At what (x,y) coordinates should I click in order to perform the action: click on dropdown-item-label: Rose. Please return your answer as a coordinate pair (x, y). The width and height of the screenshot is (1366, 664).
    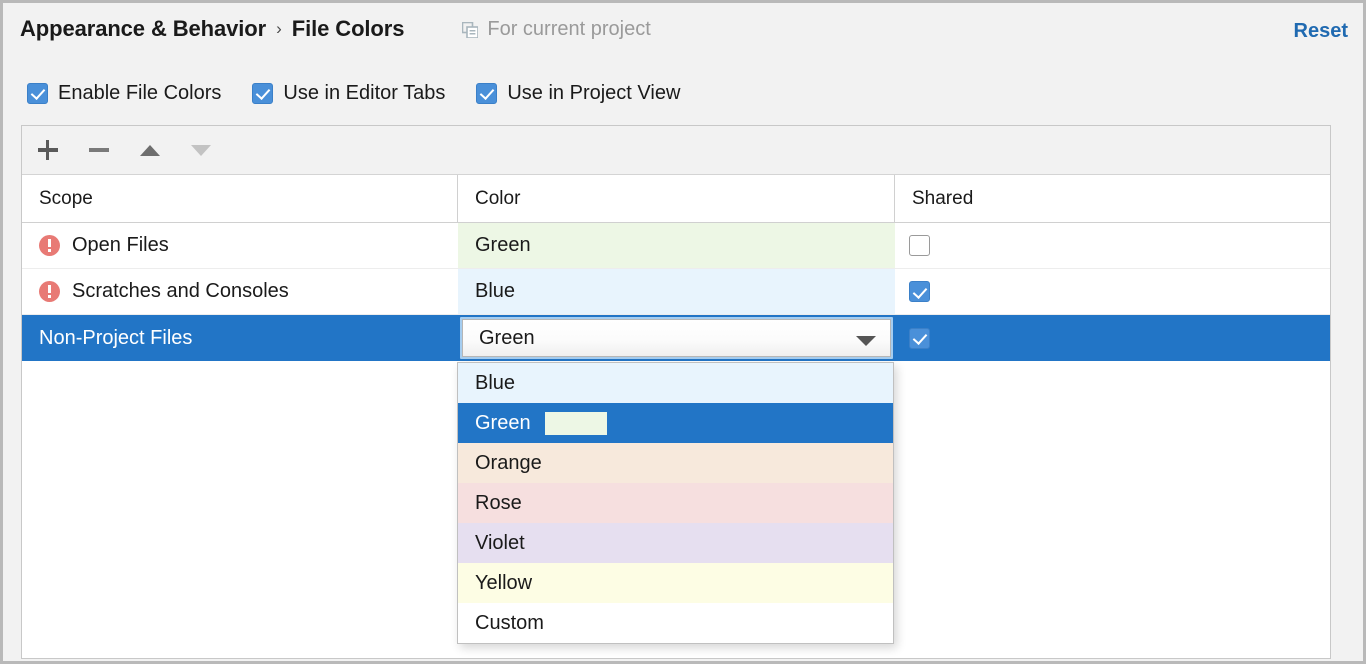
    Looking at the image, I should click on (498, 502).